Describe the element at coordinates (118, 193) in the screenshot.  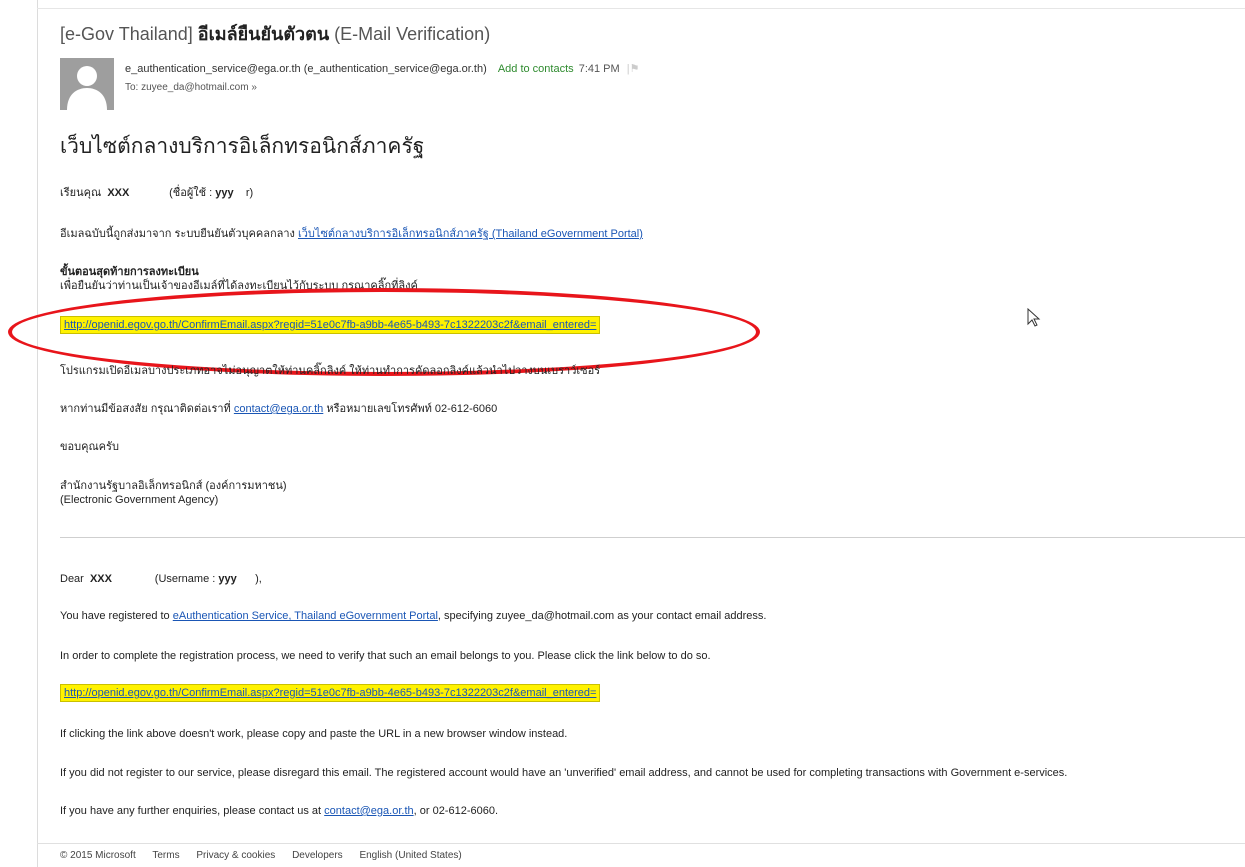
I see `recipient-name: XXX` at that location.